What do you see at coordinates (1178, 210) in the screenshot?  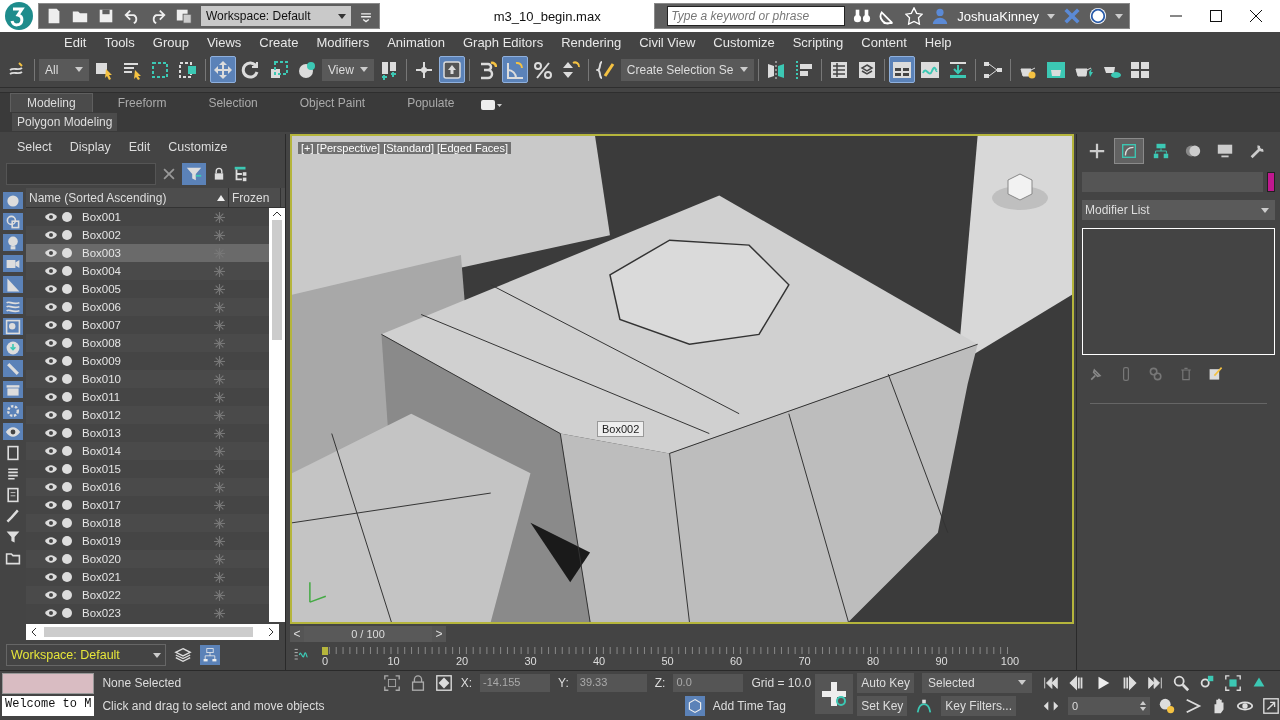 I see `modifier-list-dropdown: Modifier List` at bounding box center [1178, 210].